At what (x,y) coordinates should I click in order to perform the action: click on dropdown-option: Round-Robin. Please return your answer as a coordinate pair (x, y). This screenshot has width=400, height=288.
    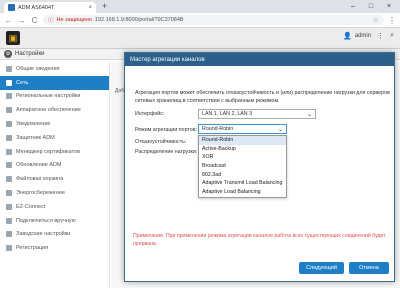
    Looking at the image, I should click on (242, 140).